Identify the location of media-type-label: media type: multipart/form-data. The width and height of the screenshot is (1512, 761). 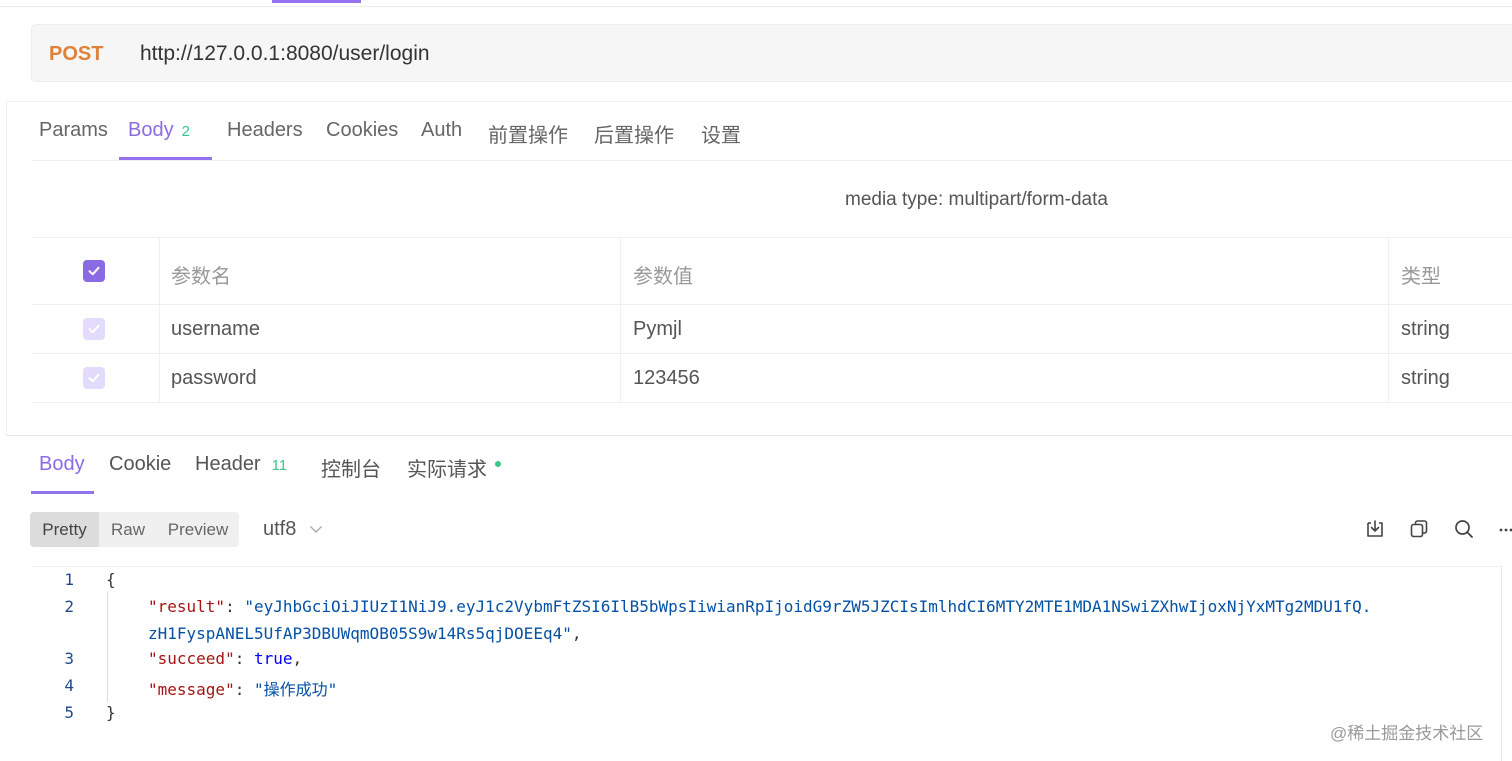
(976, 200).